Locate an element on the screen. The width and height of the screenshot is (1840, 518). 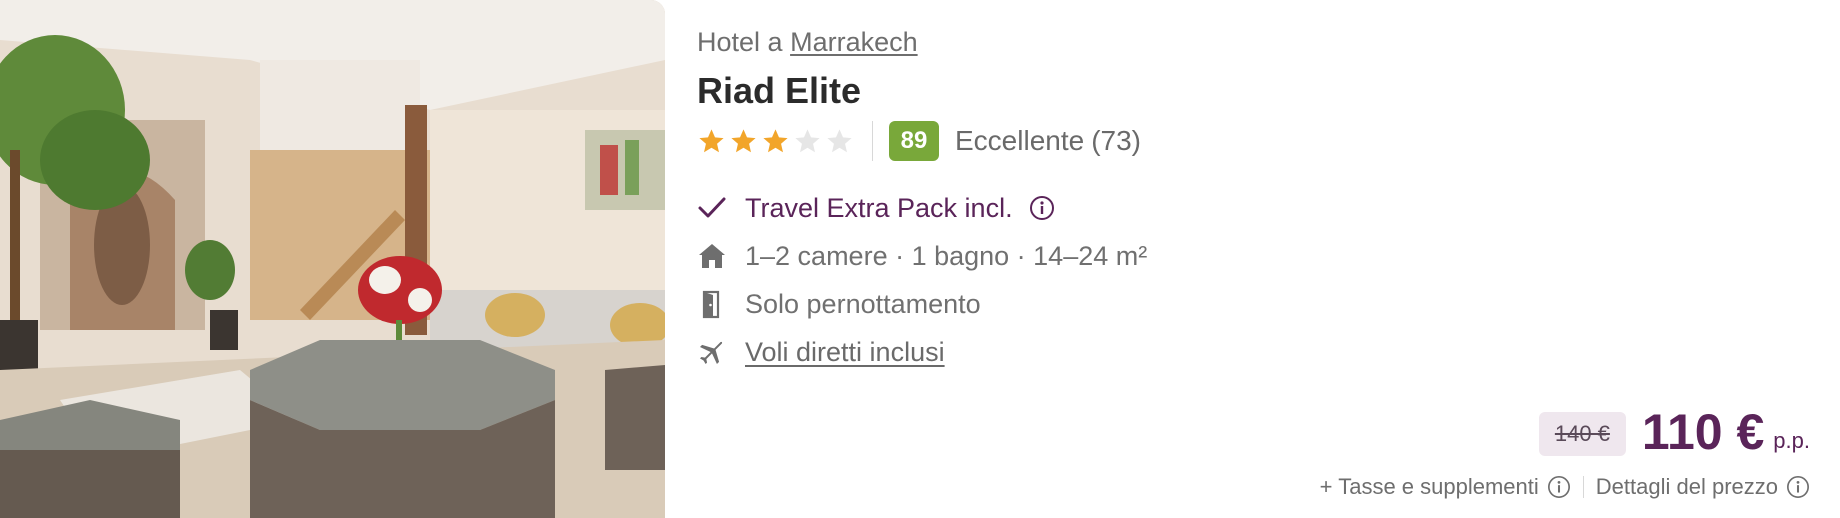
board-type: Solo pernottamento is located at coordinates (839, 304).